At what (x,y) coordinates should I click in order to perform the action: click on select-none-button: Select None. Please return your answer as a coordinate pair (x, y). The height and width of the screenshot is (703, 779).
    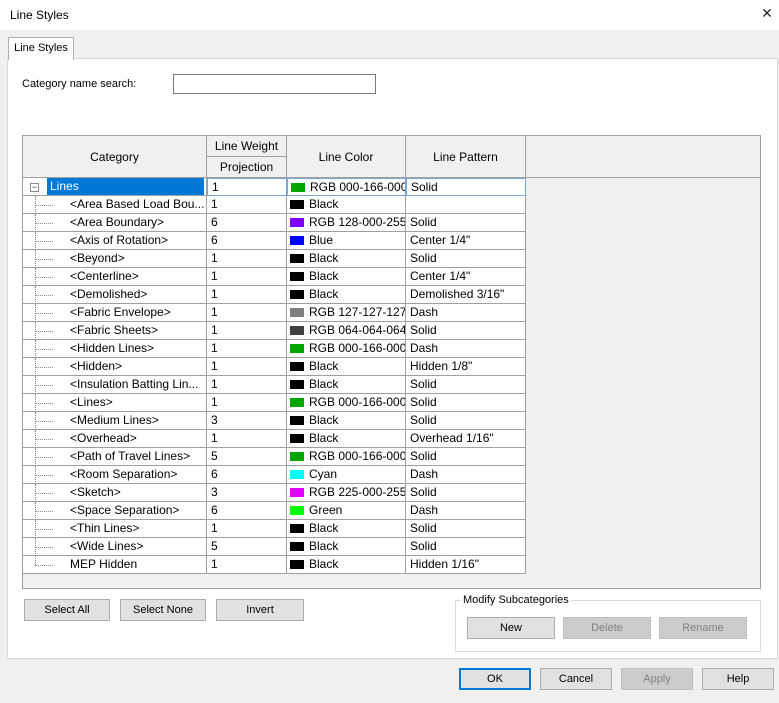
    Looking at the image, I should click on (163, 610).